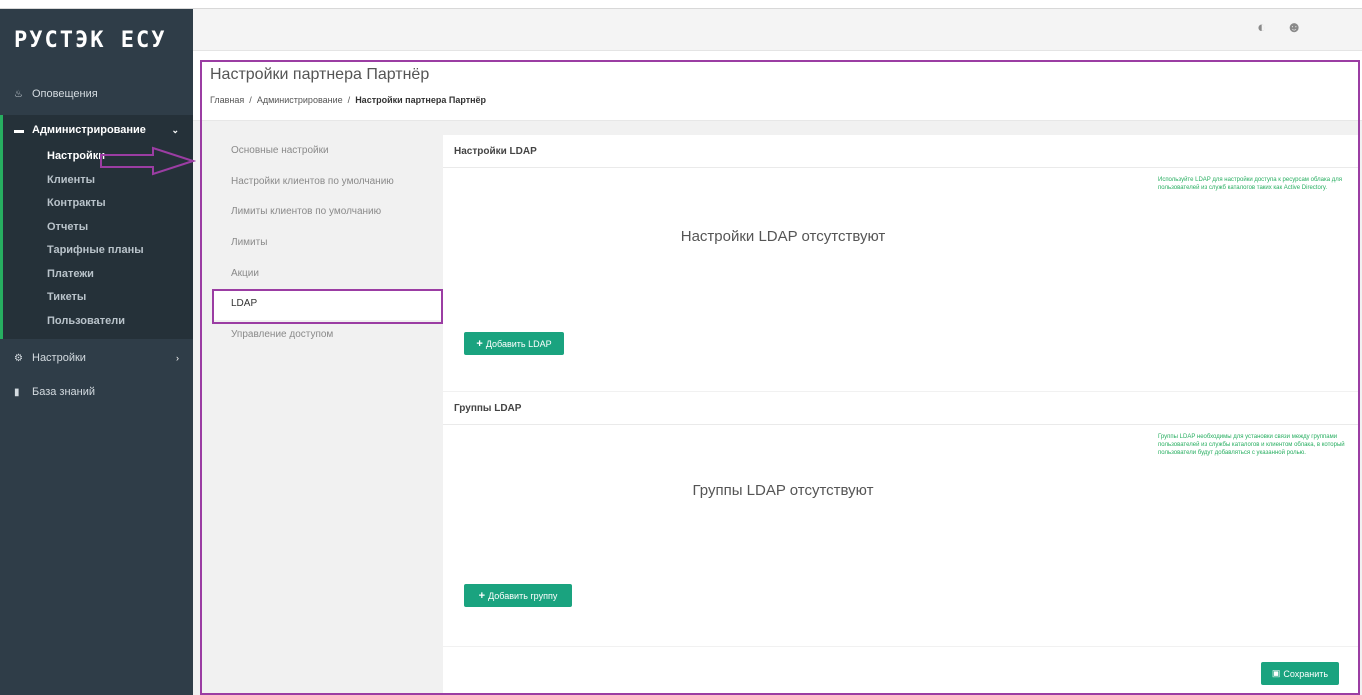 The height and width of the screenshot is (695, 1362). I want to click on sidebar-subitem-users: Пользователи, so click(98, 322).